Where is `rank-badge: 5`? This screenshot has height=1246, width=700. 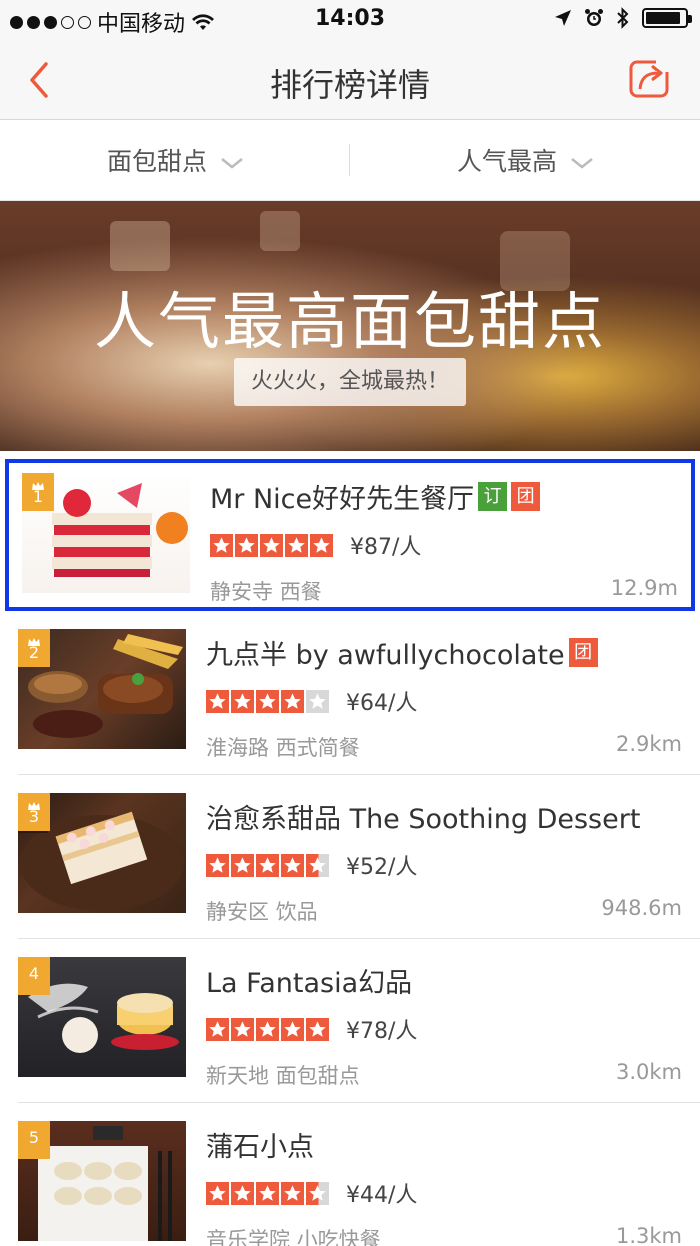 rank-badge: 5 is located at coordinates (34, 1140).